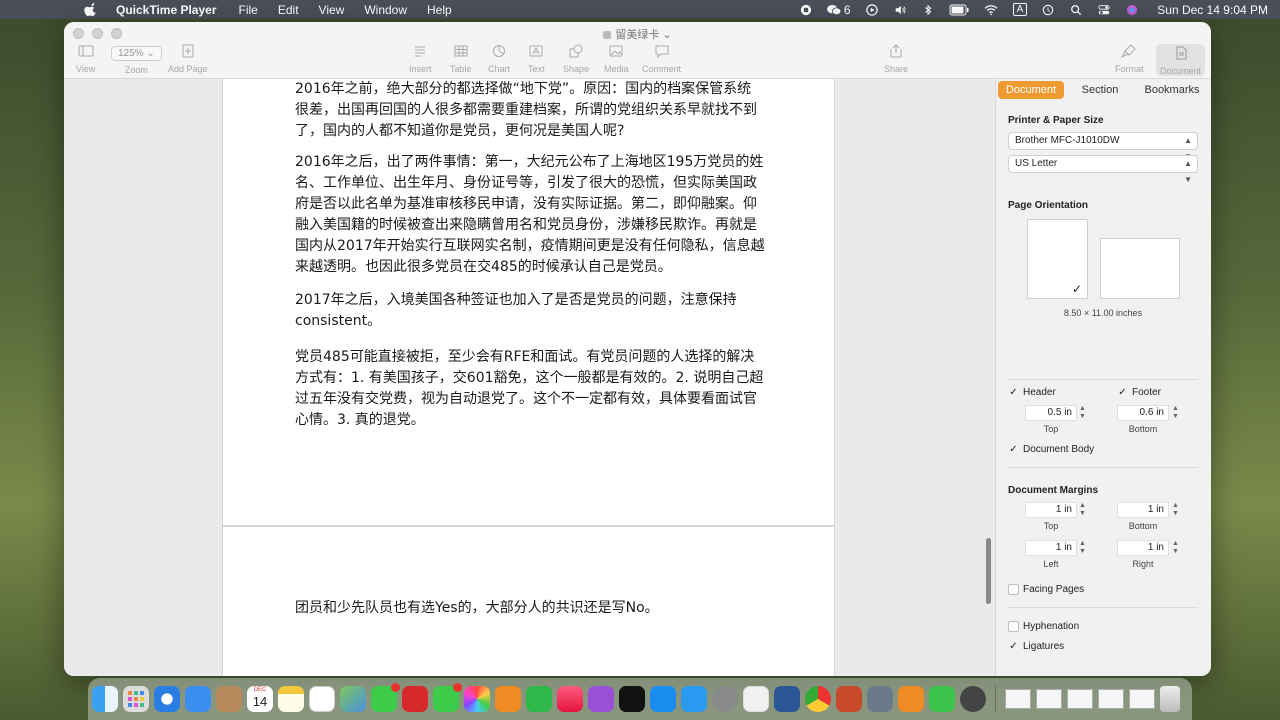  I want to click on maps-icon, so click(353, 699).